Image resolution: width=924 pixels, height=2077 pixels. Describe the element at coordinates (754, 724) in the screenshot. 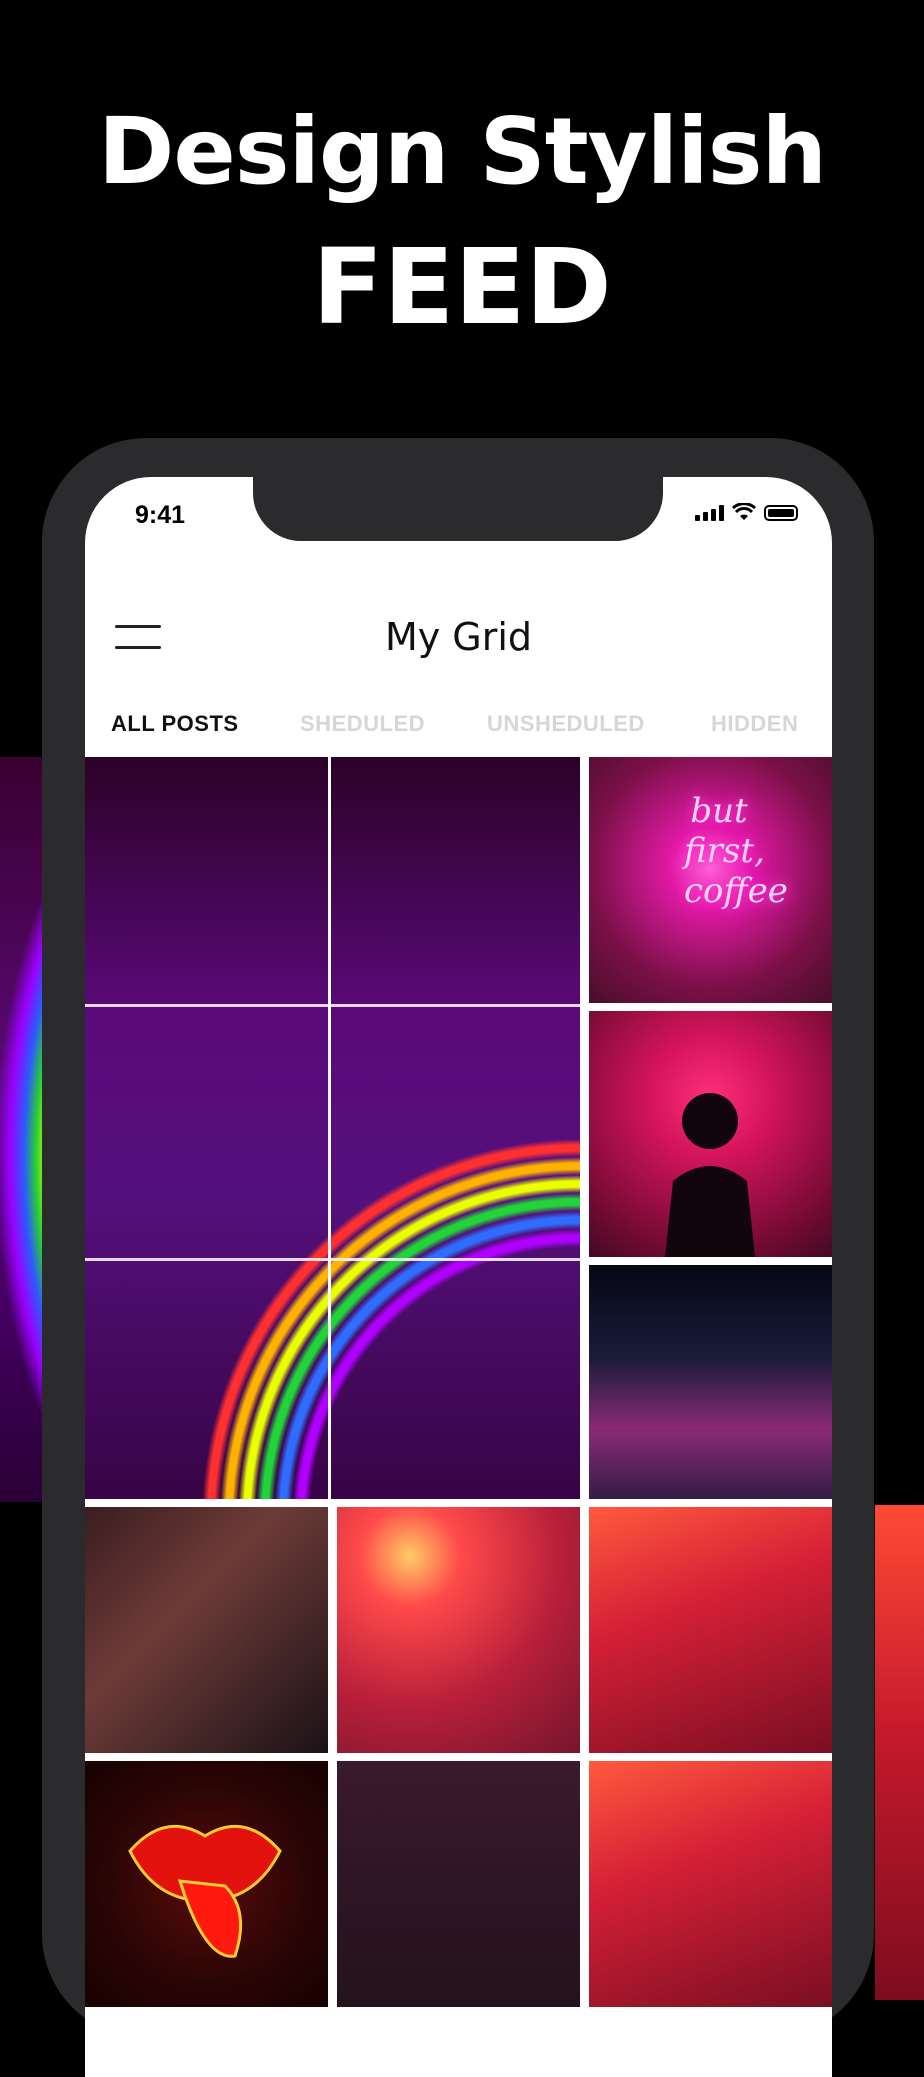

I see `tab-hidden: HIDDEN` at that location.